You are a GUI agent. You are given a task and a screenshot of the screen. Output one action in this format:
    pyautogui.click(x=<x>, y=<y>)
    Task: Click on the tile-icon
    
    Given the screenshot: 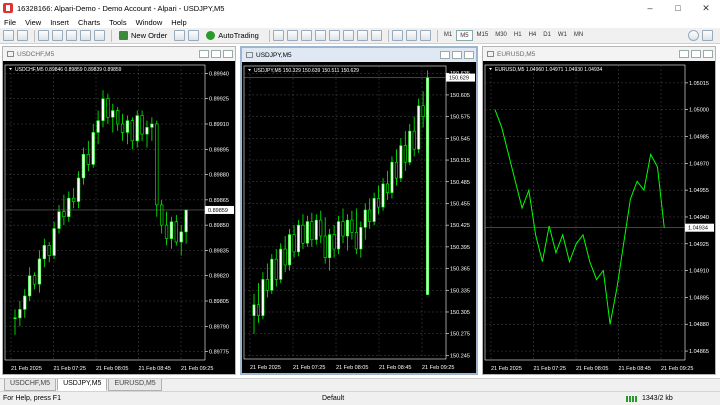 What is the action you would take?
    pyautogui.click(x=348, y=35)
    